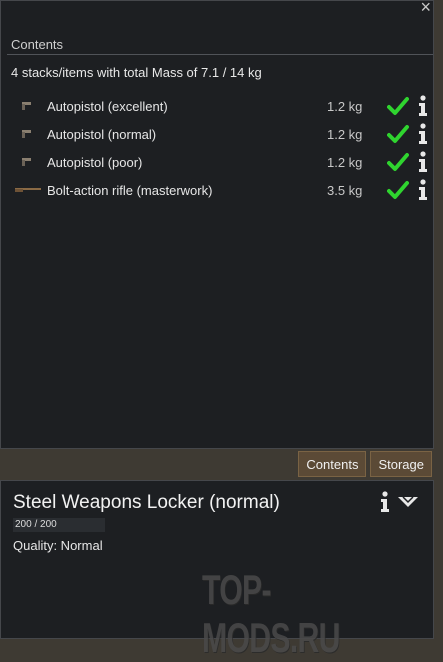 The height and width of the screenshot is (662, 443). I want to click on inspect-tabs: Contents Storage, so click(365, 464).